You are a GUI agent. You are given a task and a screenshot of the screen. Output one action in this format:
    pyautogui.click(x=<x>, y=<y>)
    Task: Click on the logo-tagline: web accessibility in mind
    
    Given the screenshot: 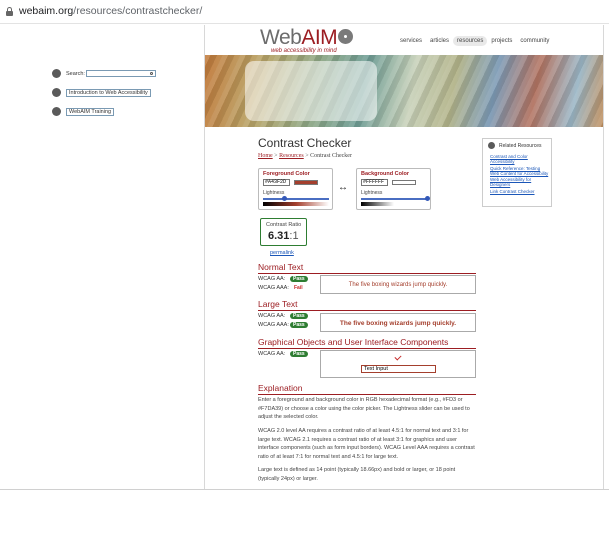 What is the action you would take?
    pyautogui.click(x=304, y=51)
    